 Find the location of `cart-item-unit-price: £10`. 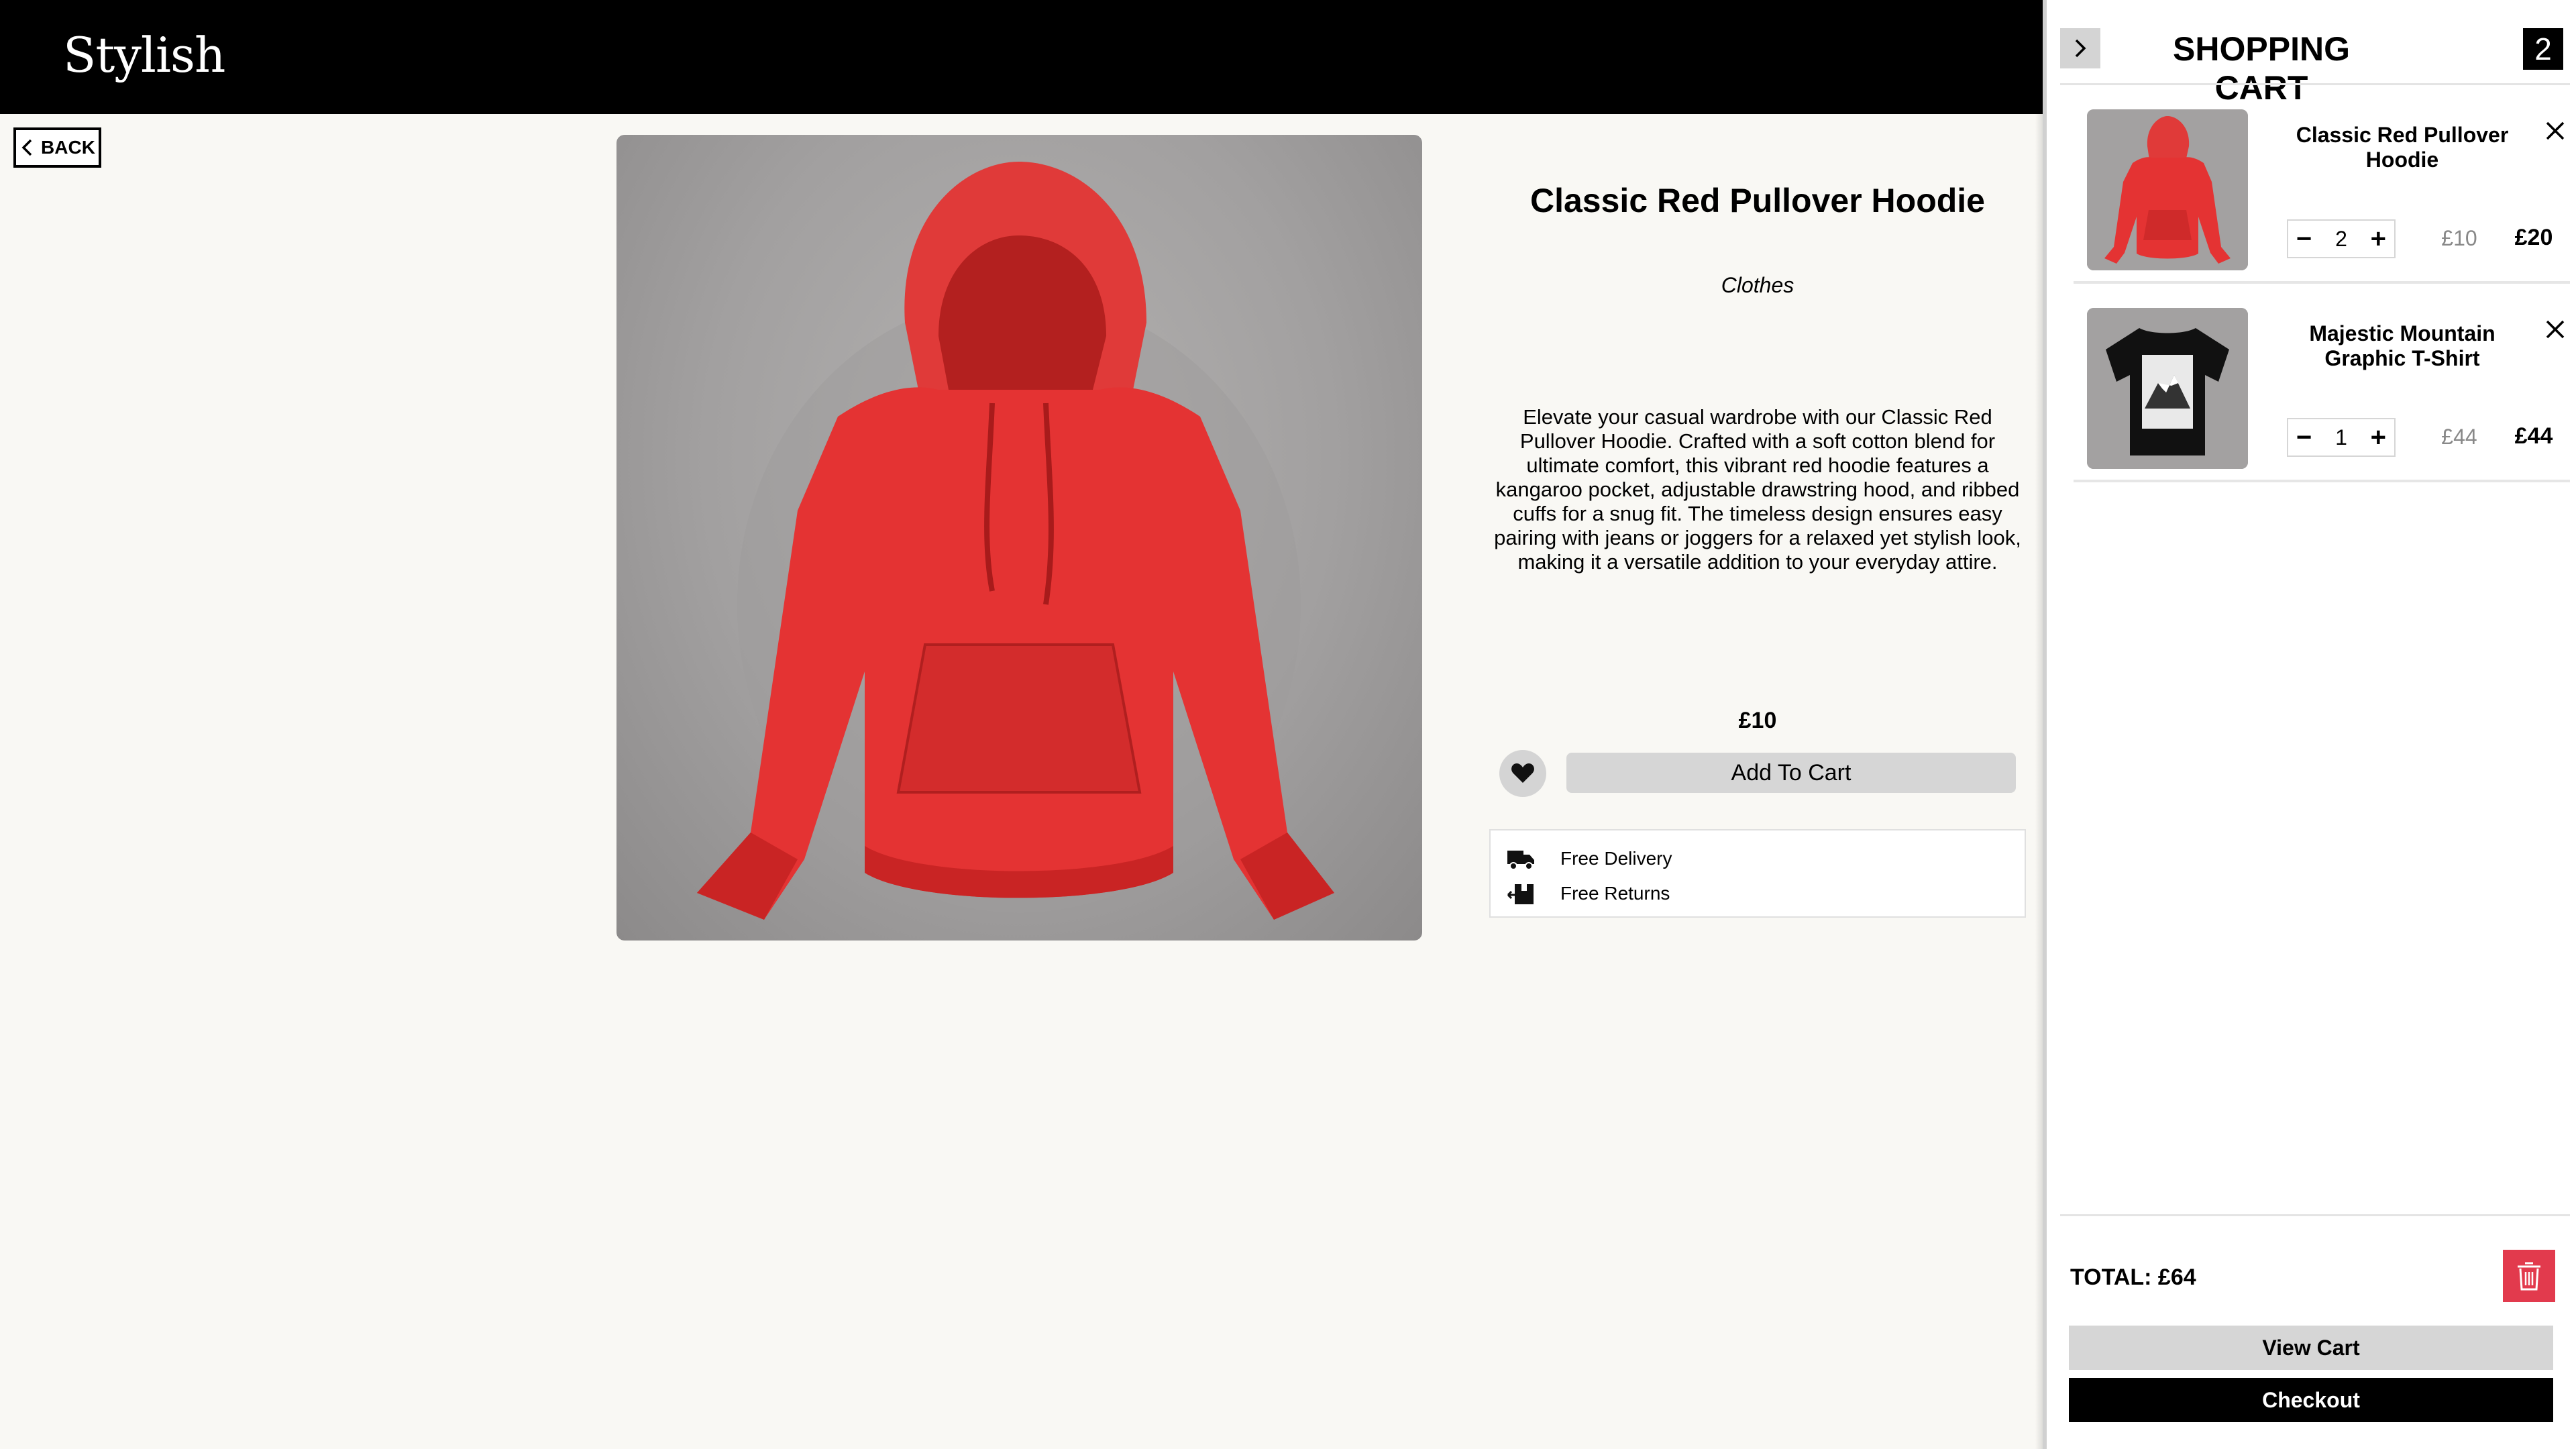

cart-item-unit-price: £10 is located at coordinates (2459, 238).